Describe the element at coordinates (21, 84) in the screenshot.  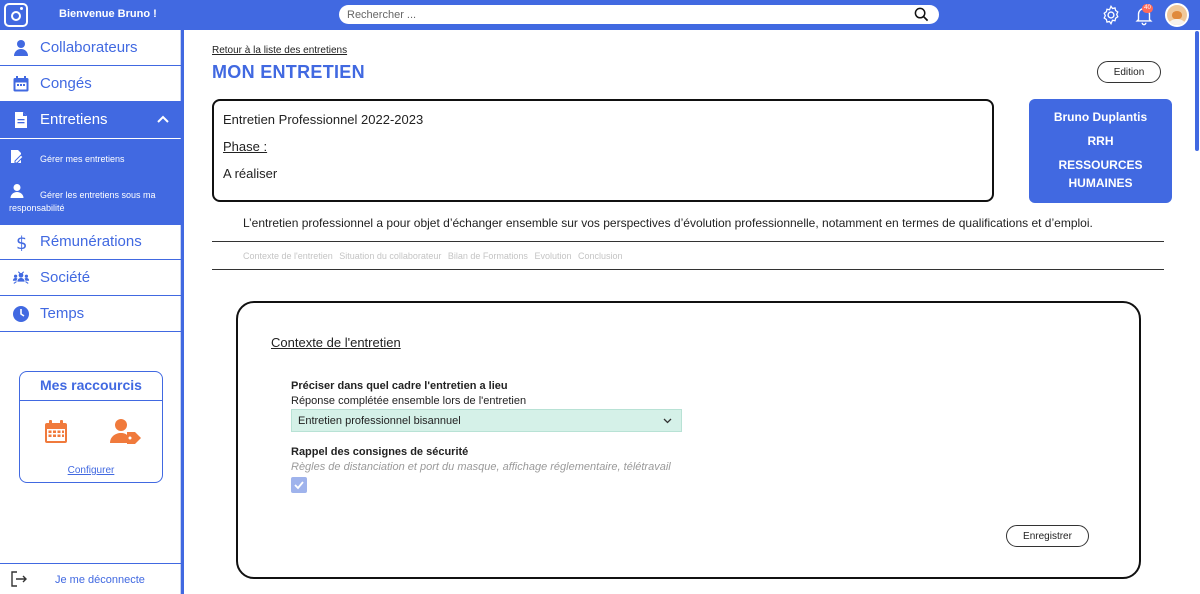
I see `calendar-icon` at that location.